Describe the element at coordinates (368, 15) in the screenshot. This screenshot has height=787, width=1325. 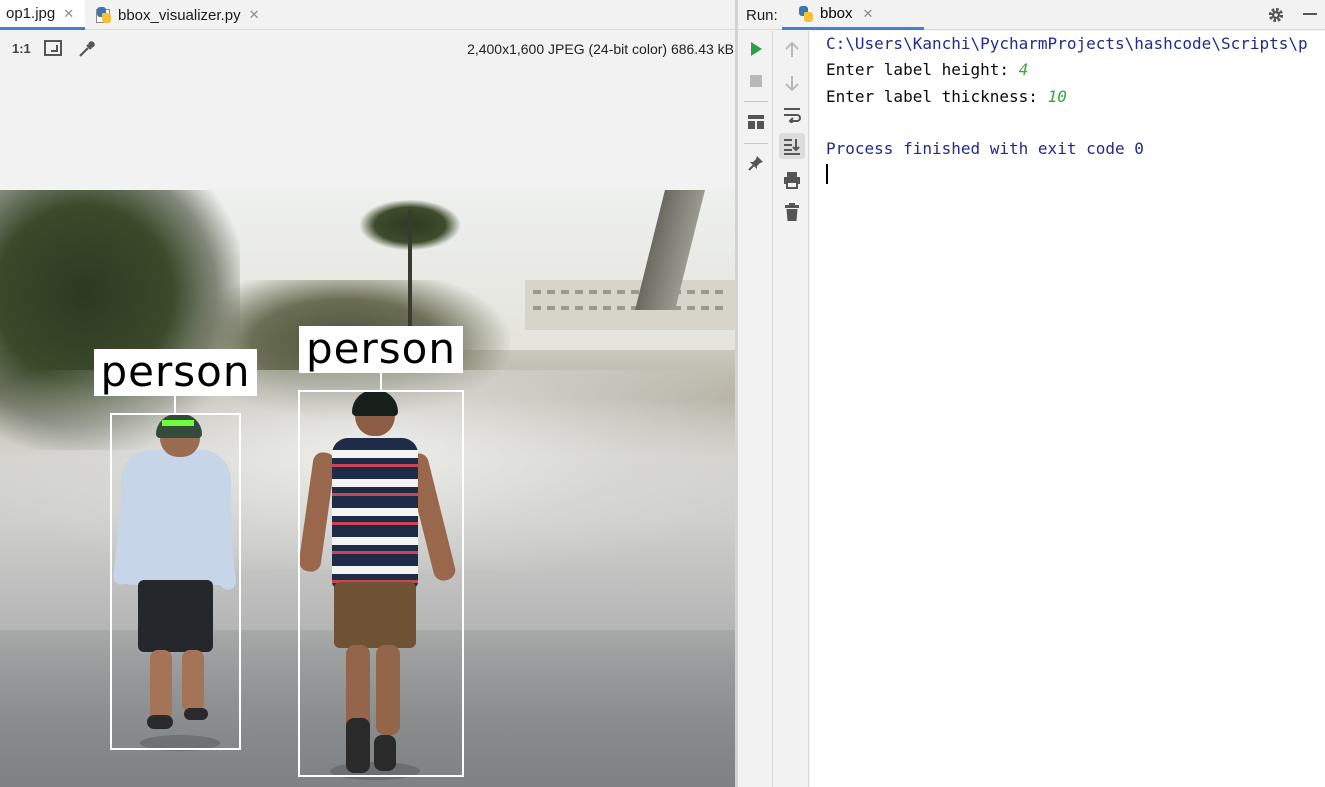
I see `editor-tab-bar: op1.jpg ✕ bbox_visualizer.py ✕` at that location.